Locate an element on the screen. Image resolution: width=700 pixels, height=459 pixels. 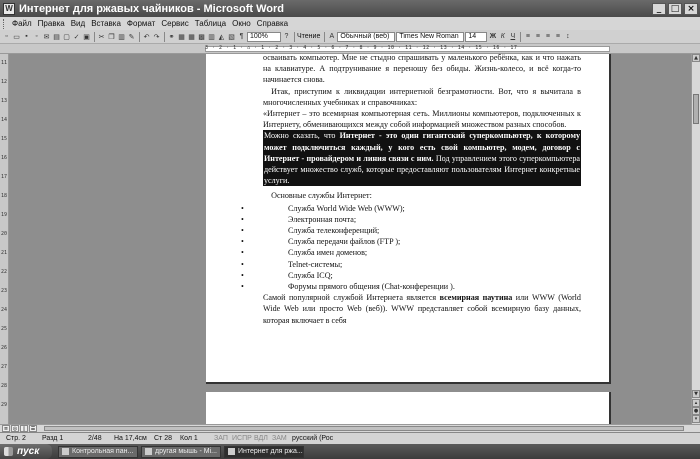
tables-borders-icon: ▦ is located at coordinates (181, 36).